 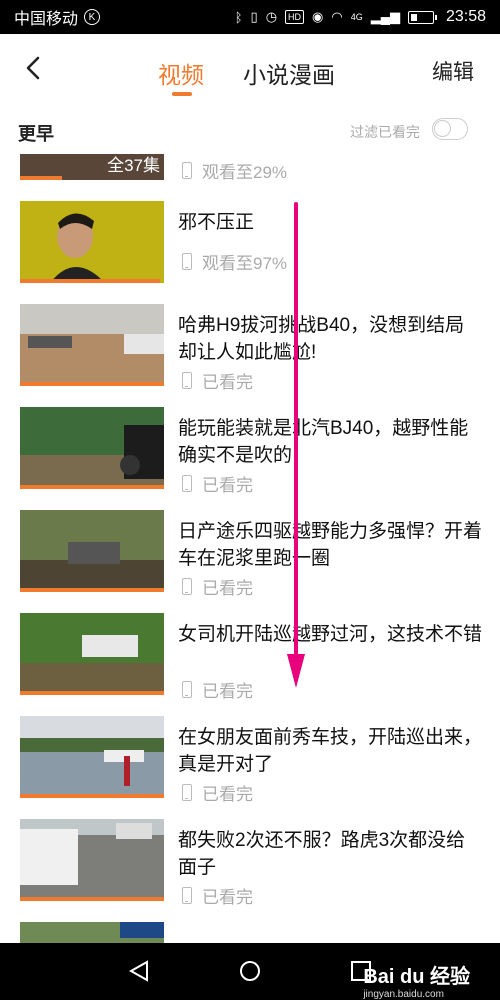 I want to click on filter-watched-toggle, so click(x=450, y=129).